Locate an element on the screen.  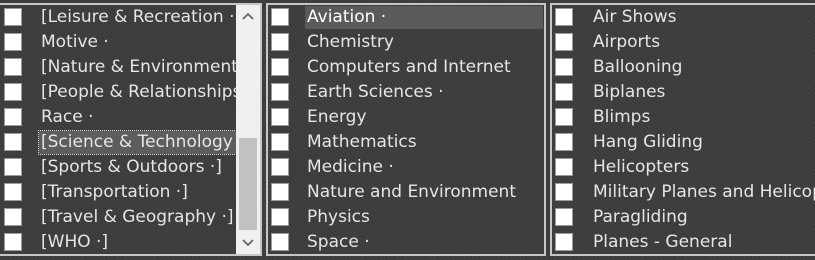
list-item-label: Mathematics is located at coordinates (362, 142).